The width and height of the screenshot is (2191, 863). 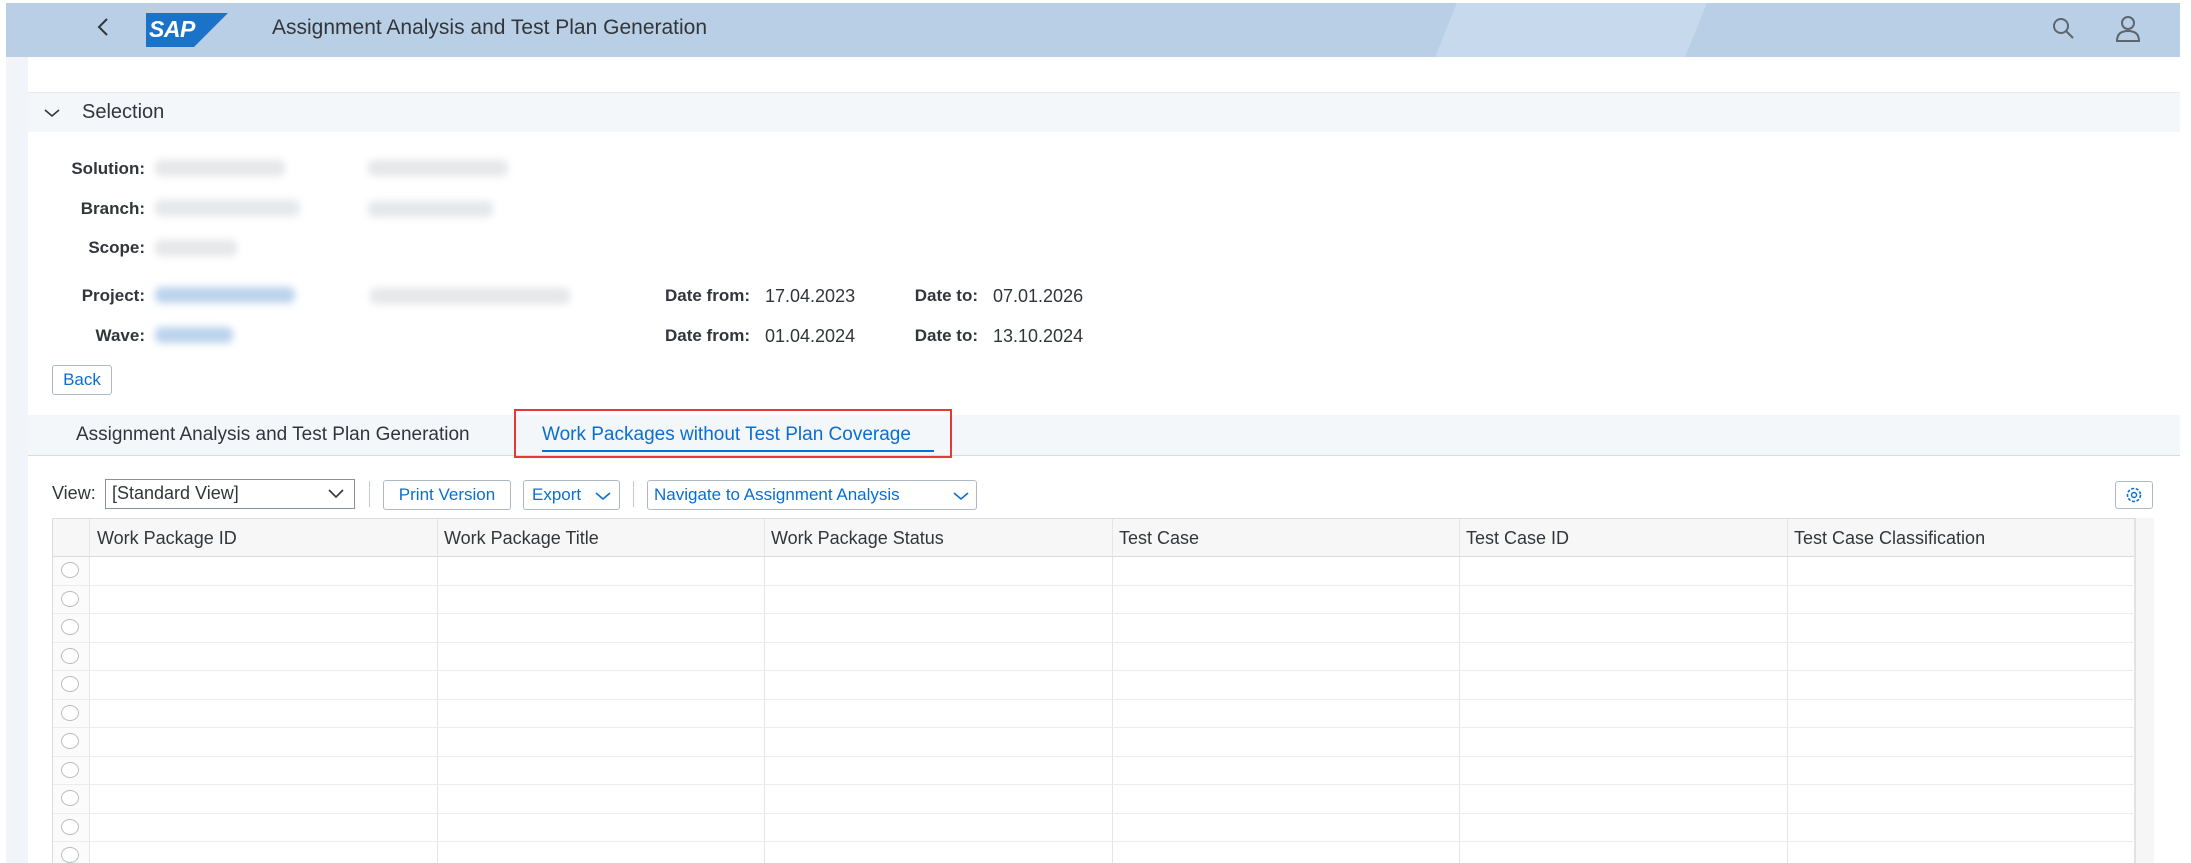 I want to click on branch-value-redacted, so click(x=227, y=208).